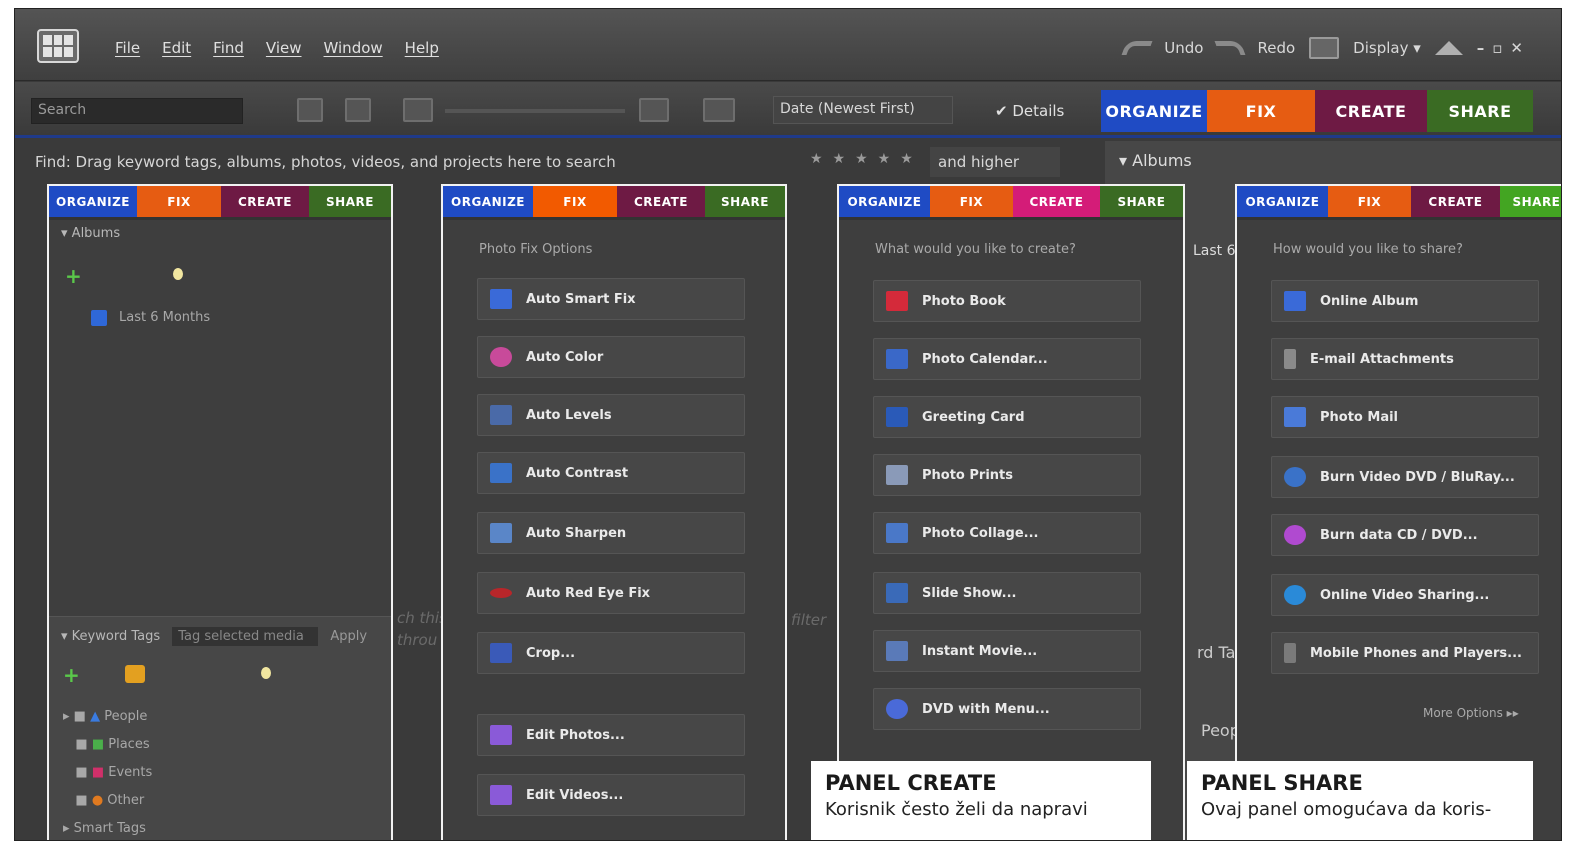 This screenshot has width=1594, height=841. What do you see at coordinates (1007, 417) in the screenshot?
I see `greeting-card-button: Greeting Card` at bounding box center [1007, 417].